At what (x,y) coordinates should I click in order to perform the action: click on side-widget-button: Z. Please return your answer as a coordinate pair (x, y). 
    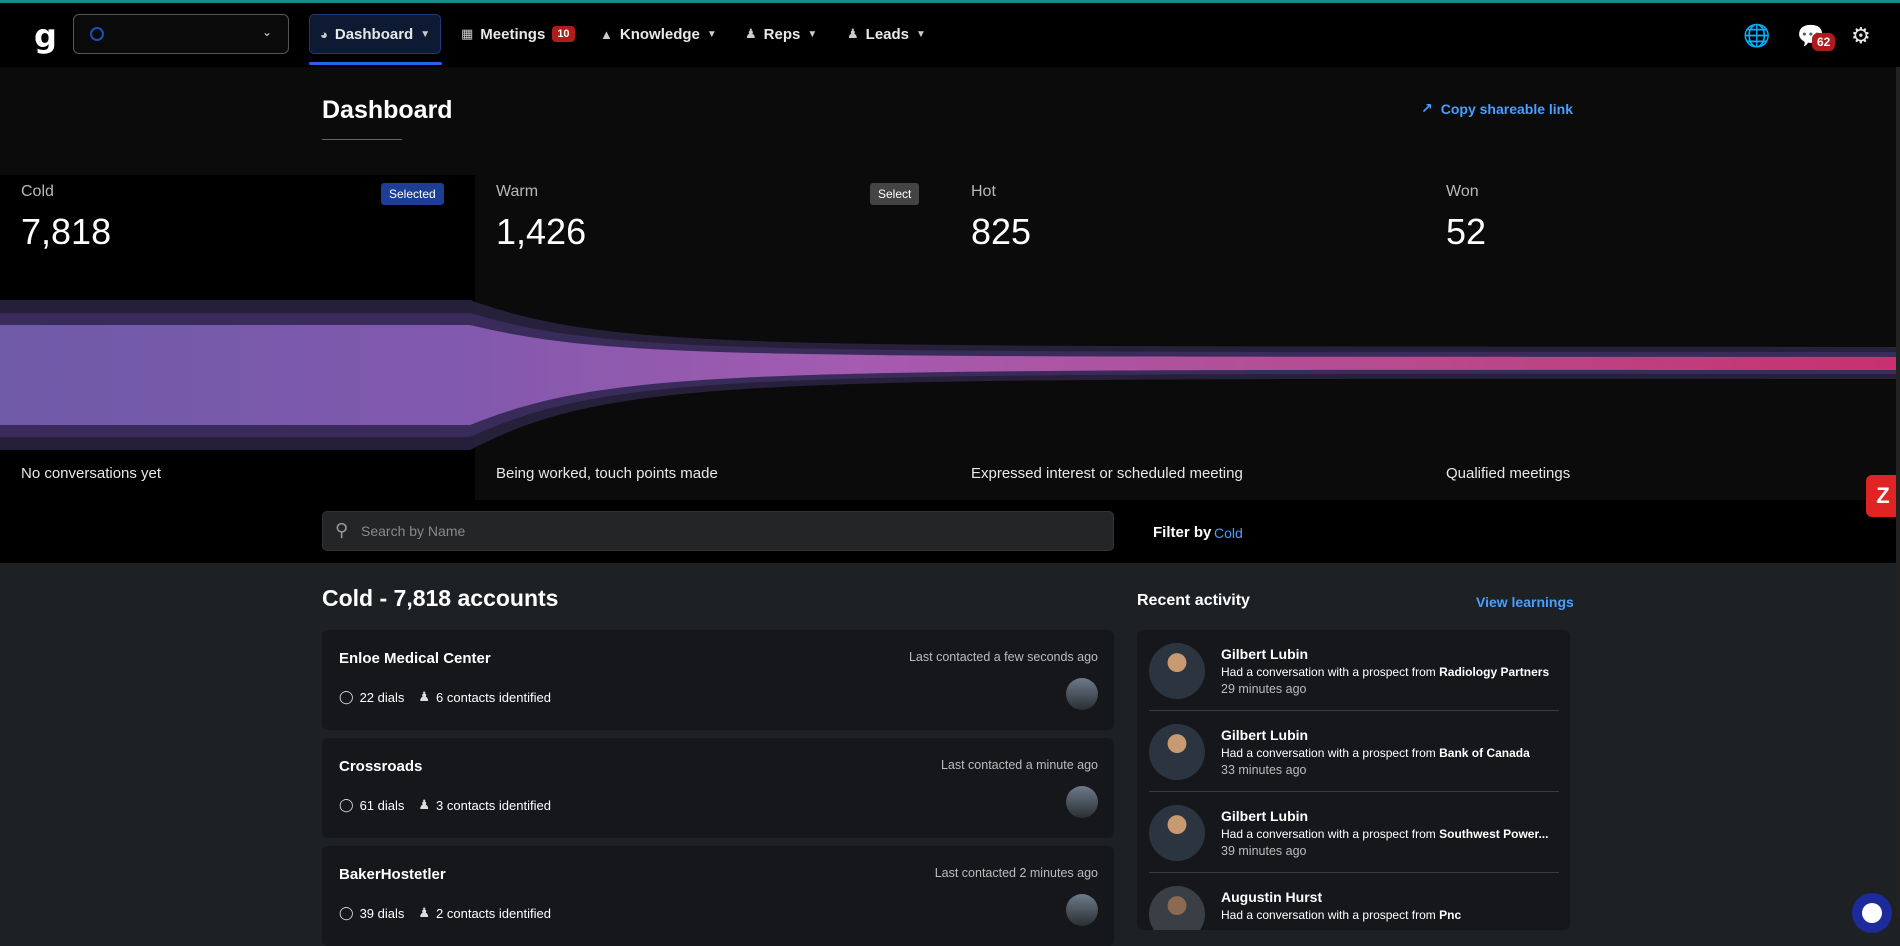
    Looking at the image, I should click on (1883, 496).